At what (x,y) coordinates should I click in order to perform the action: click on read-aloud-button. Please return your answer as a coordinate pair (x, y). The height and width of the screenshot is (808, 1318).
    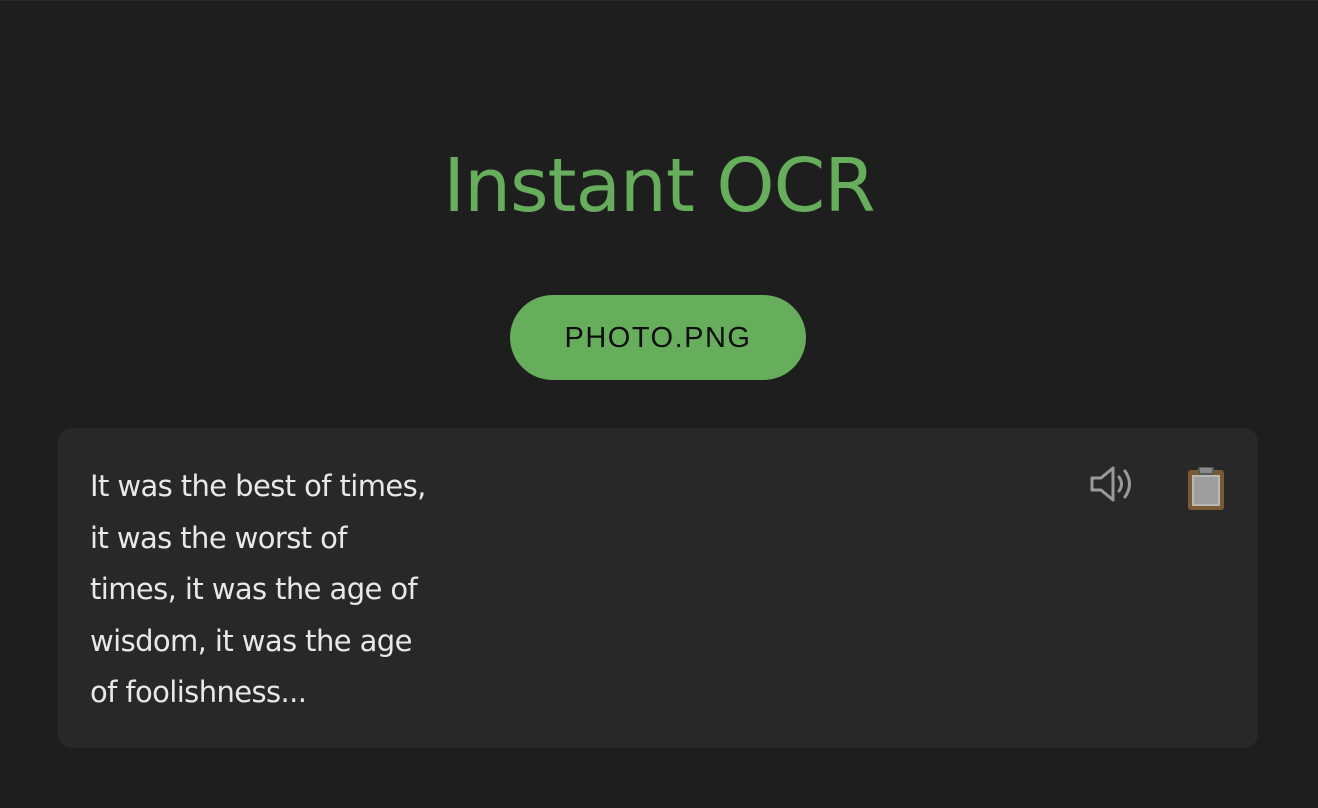
    Looking at the image, I should click on (1114, 484).